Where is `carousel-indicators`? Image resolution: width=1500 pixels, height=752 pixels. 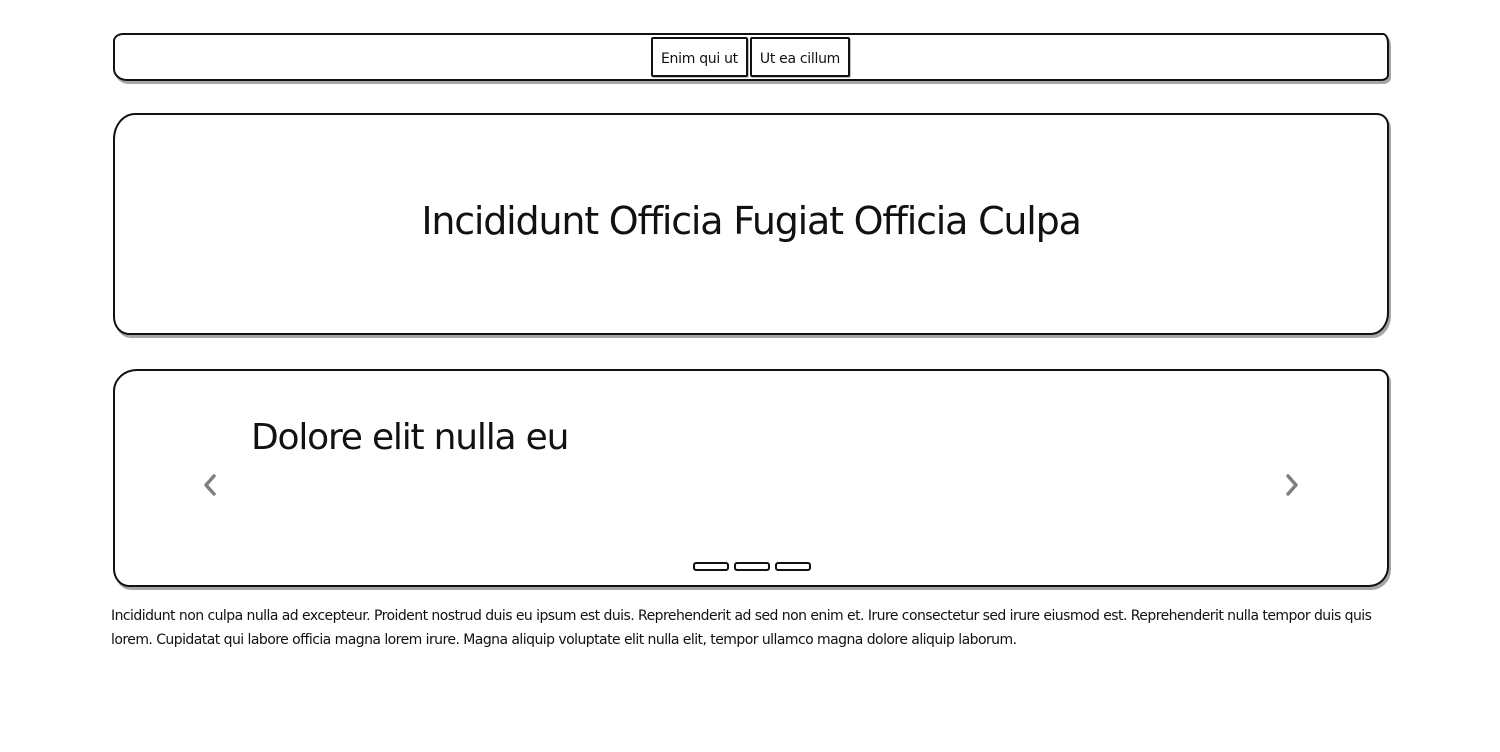
carousel-indicators is located at coordinates (752, 566).